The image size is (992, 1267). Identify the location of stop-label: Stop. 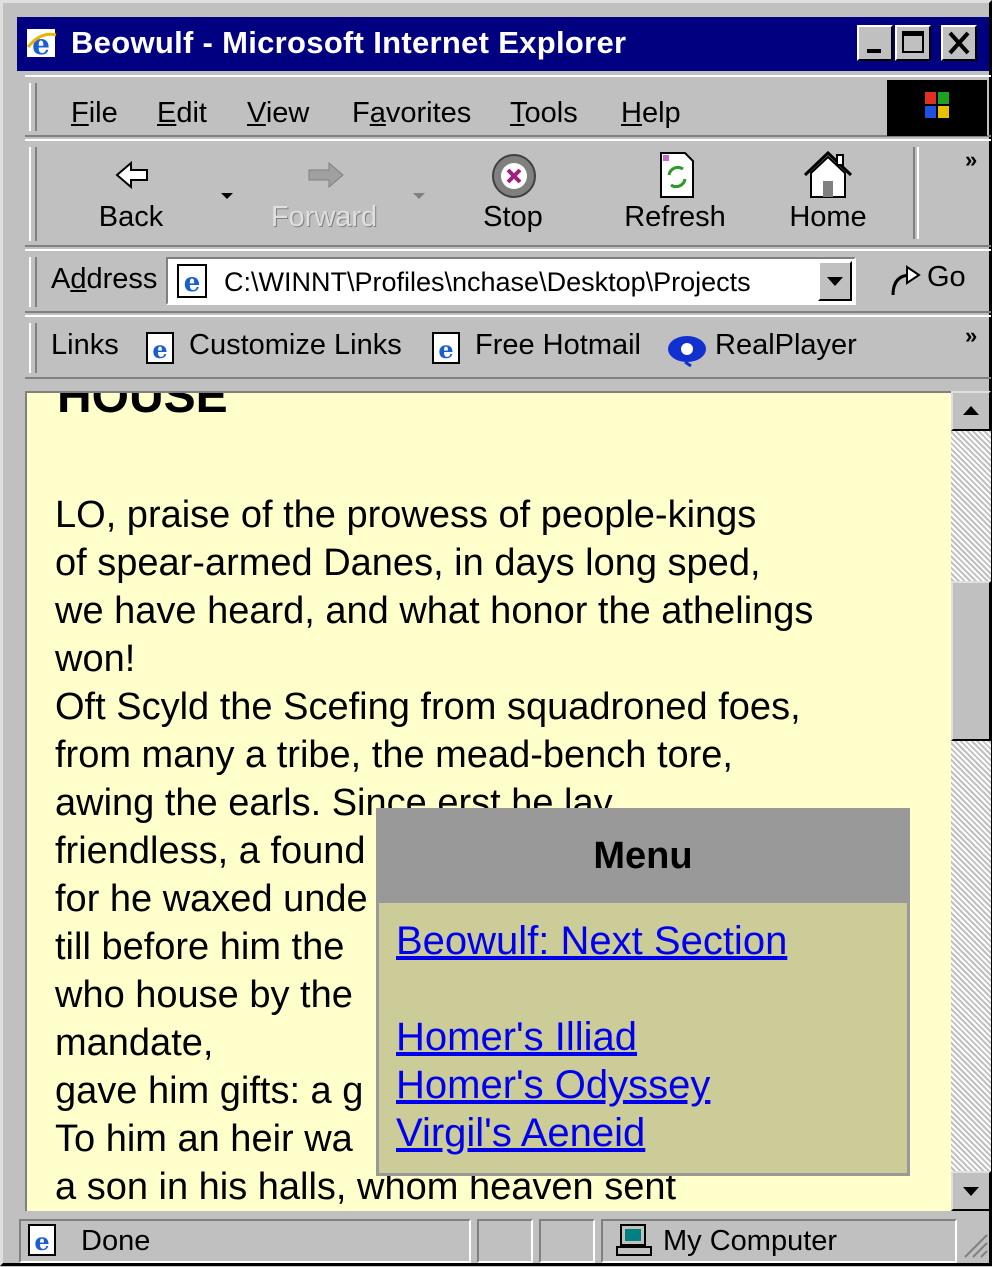
(513, 217).